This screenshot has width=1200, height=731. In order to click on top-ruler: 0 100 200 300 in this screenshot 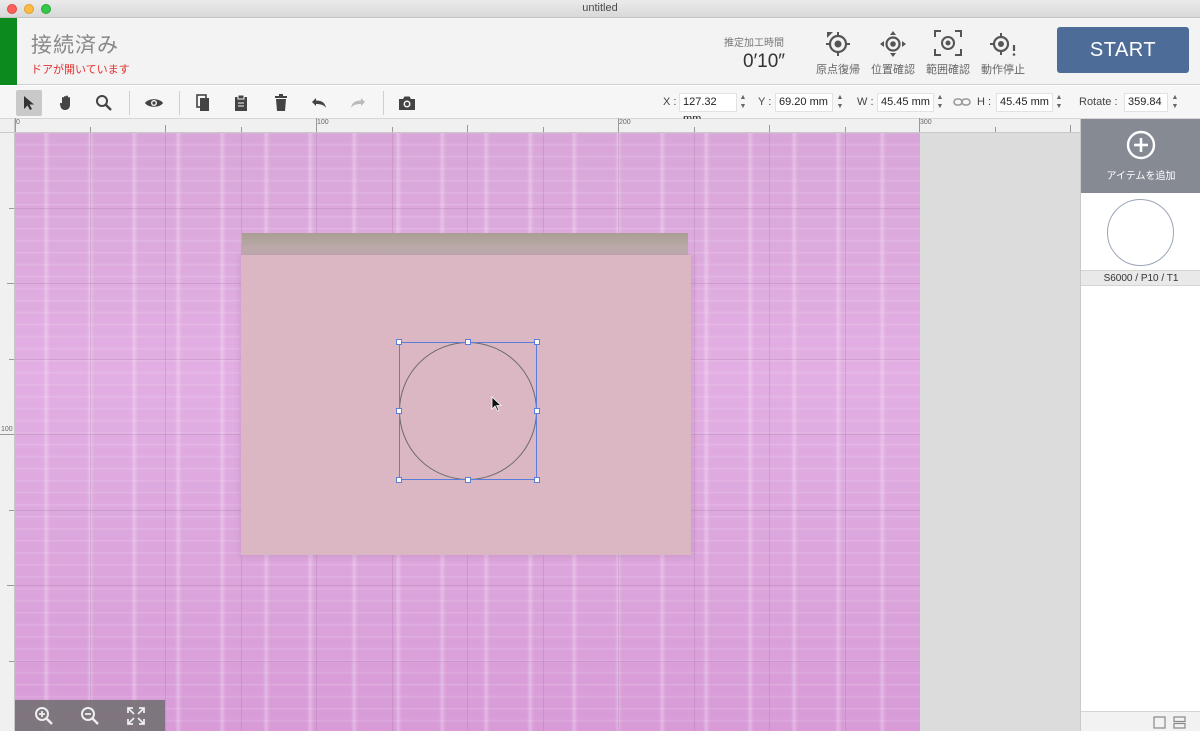, I will do `click(547, 125)`.